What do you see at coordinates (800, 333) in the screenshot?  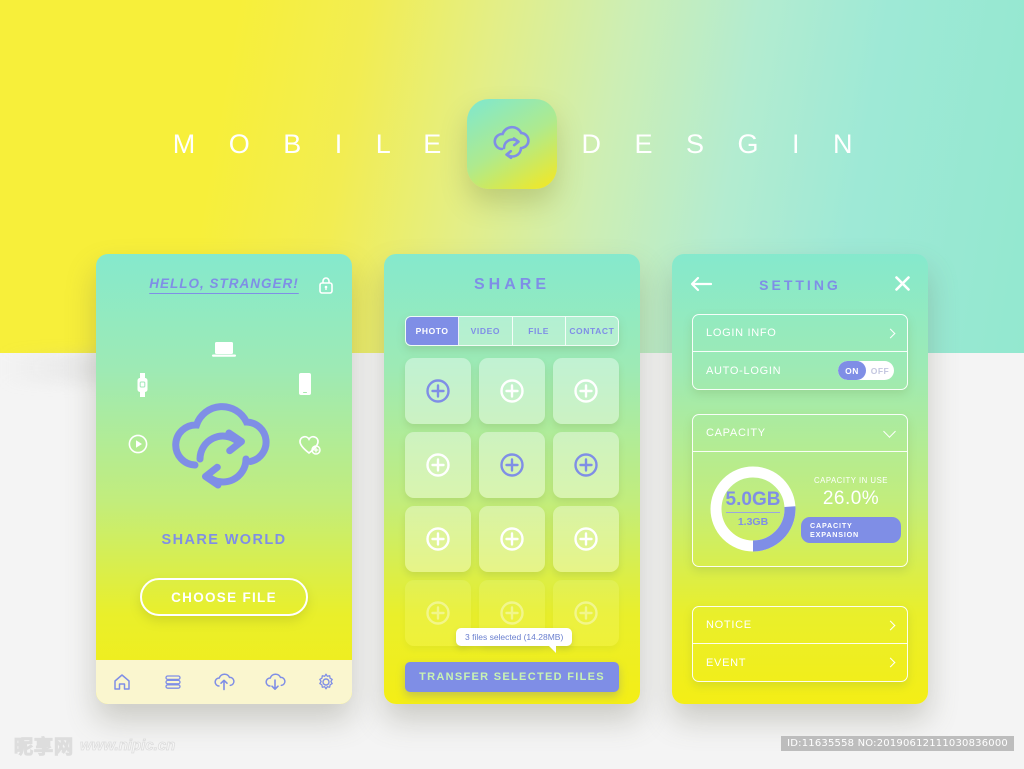 I see `login-info-row: LOGIN INFO` at bounding box center [800, 333].